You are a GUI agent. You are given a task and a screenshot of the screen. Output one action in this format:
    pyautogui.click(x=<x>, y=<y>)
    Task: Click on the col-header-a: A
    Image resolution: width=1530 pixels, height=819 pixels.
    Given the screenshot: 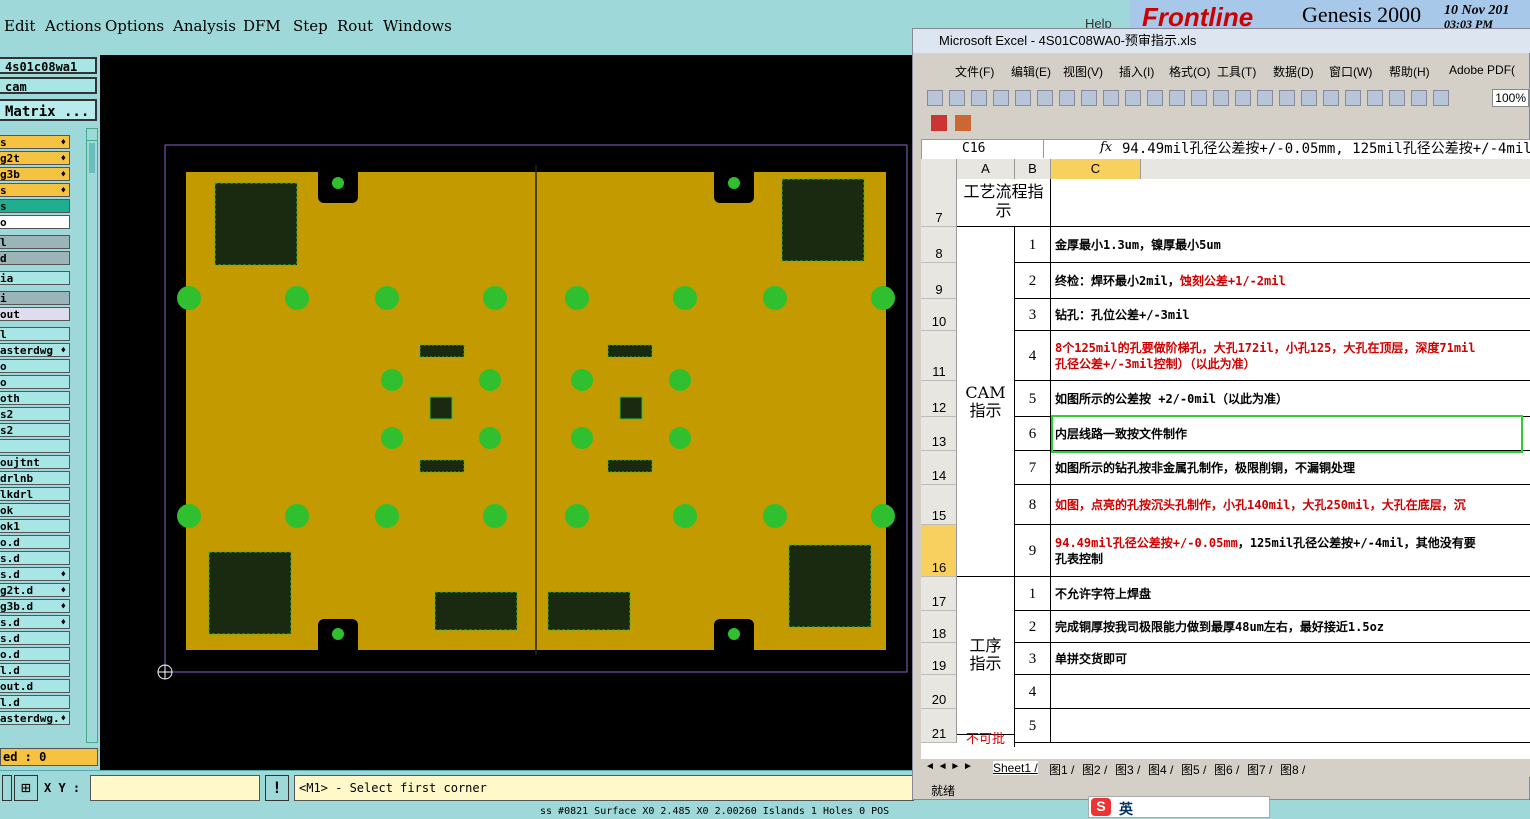 What is the action you would take?
    pyautogui.click(x=986, y=169)
    